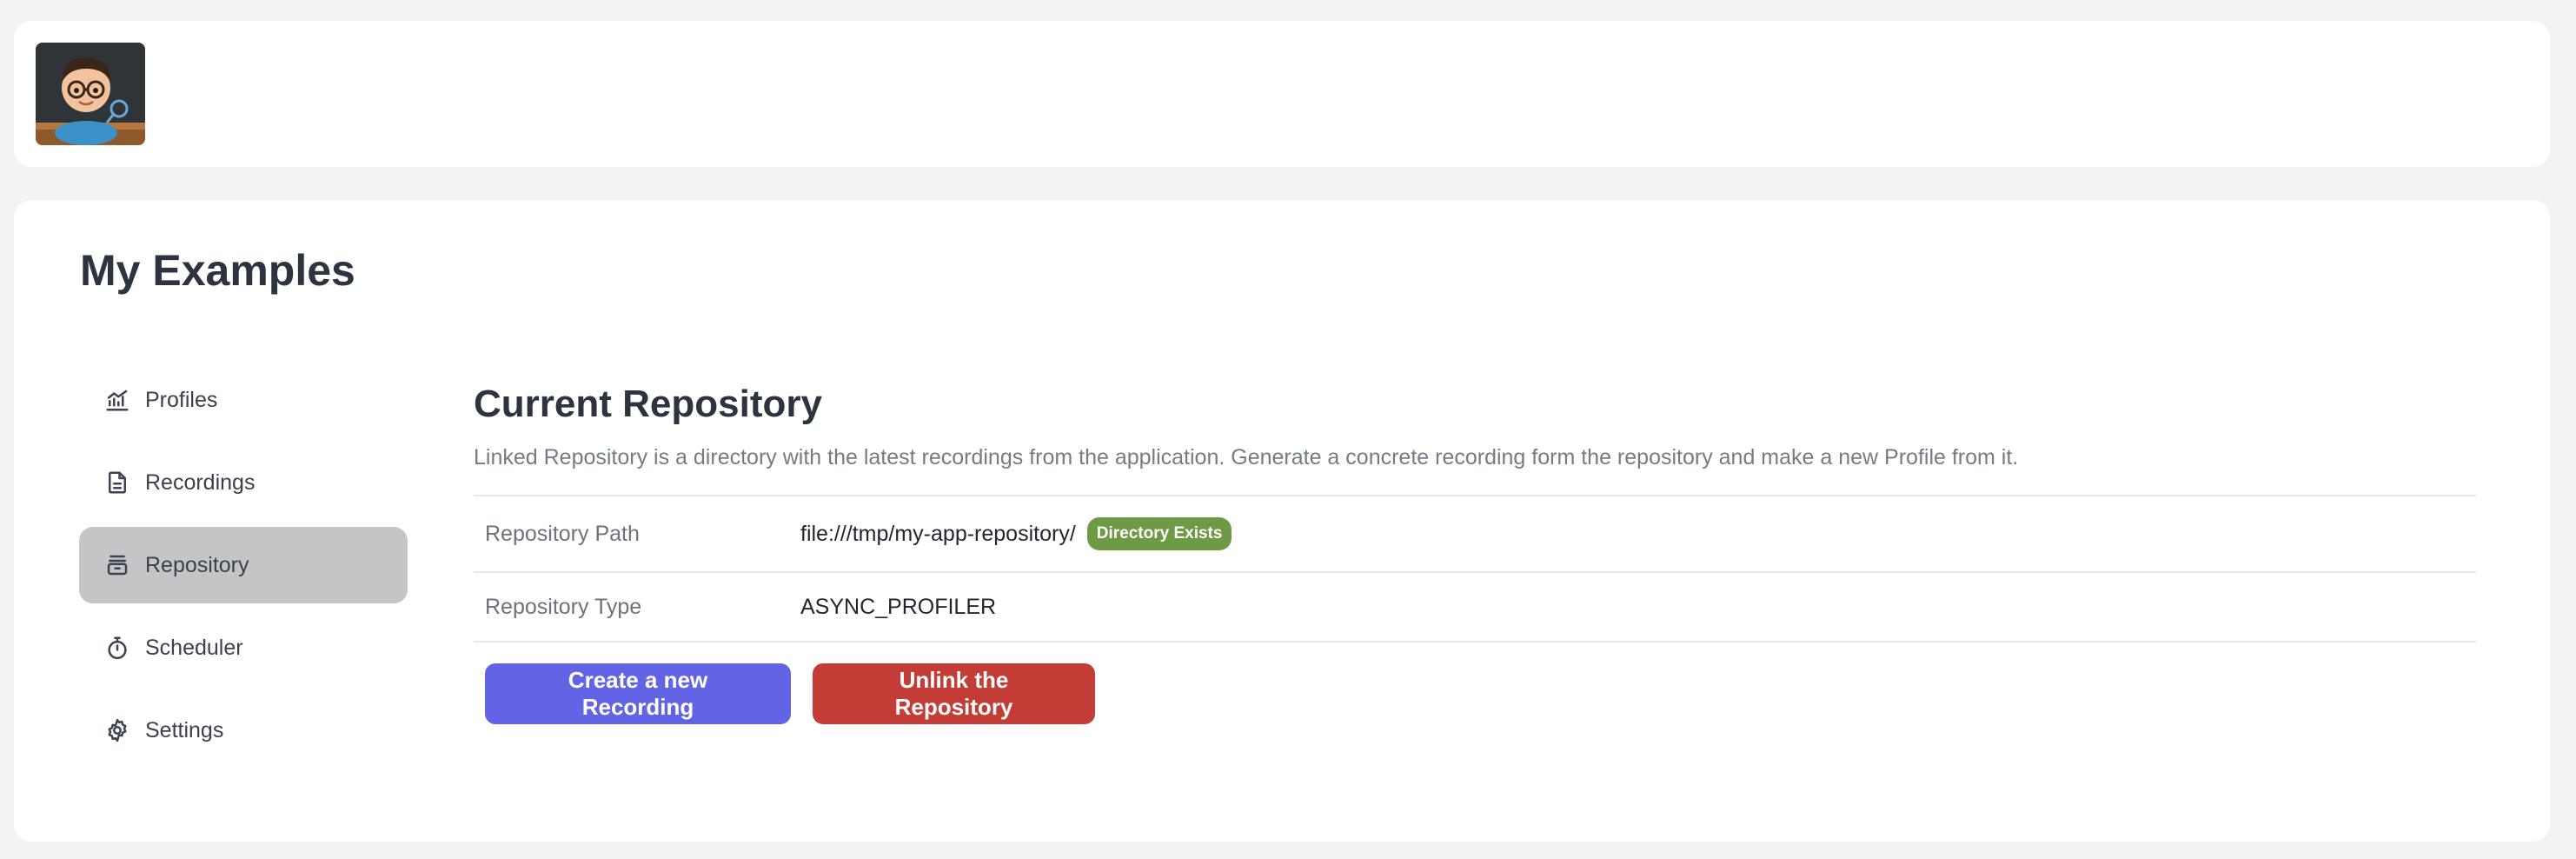 This screenshot has width=2576, height=859. I want to click on sidebar-item-label: Scheduler, so click(194, 647).